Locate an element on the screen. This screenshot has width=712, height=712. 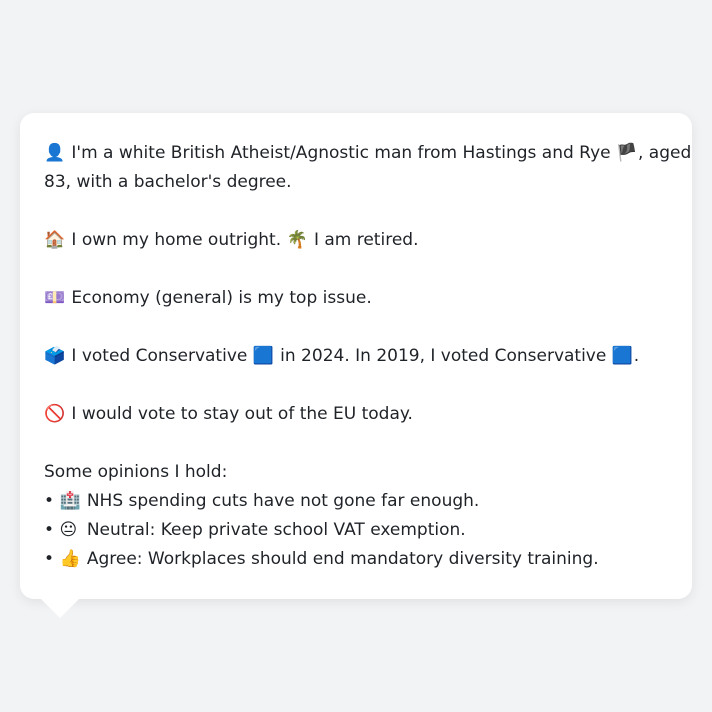
hospital-icon: 🏥 is located at coordinates (70, 501).